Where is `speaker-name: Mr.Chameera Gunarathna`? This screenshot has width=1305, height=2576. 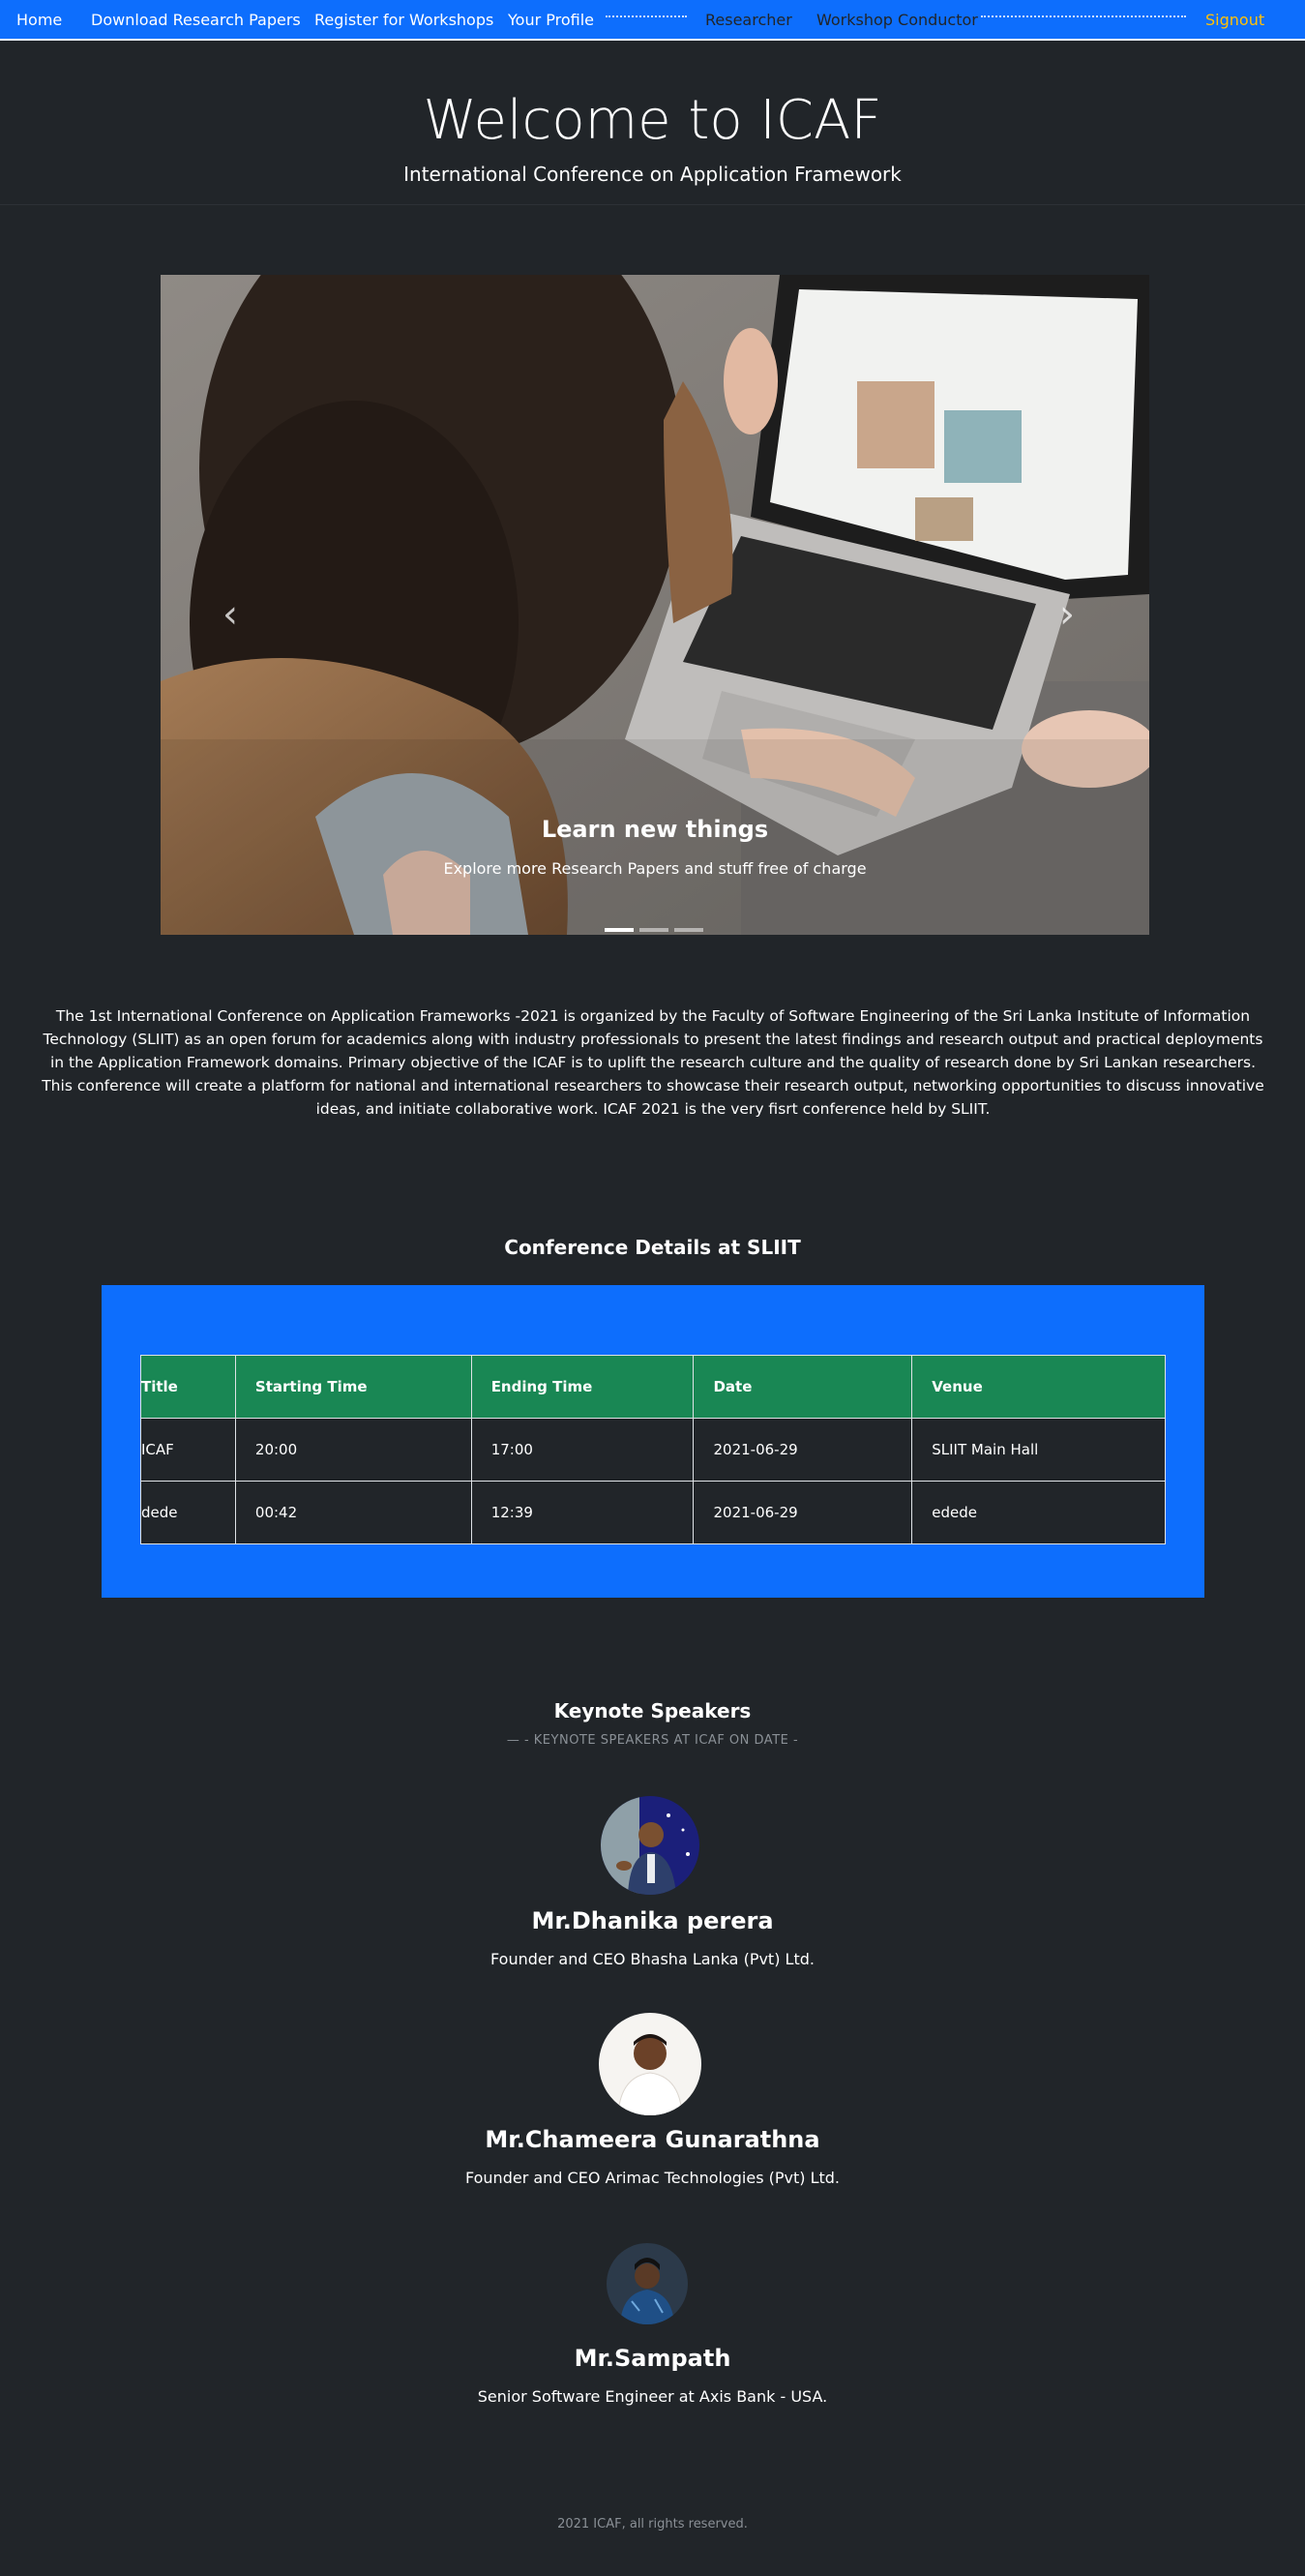 speaker-name: Mr.Chameera Gunarathna is located at coordinates (652, 2139).